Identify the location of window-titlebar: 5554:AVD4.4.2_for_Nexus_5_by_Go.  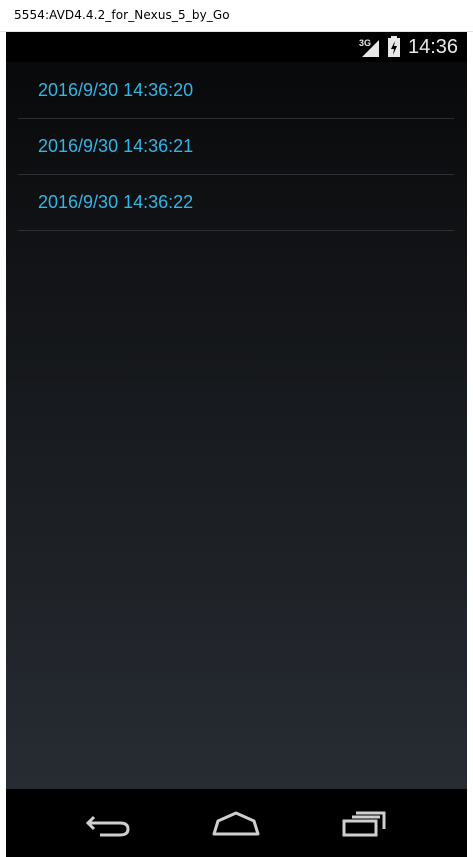
(236, 16).